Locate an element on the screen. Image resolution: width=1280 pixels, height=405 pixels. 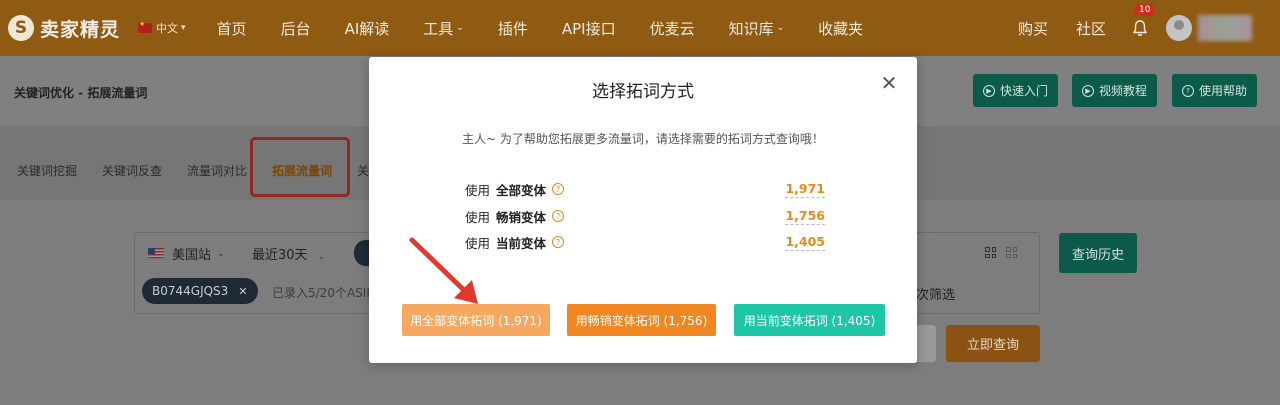
nav-buy: 购买 is located at coordinates (1033, 28).